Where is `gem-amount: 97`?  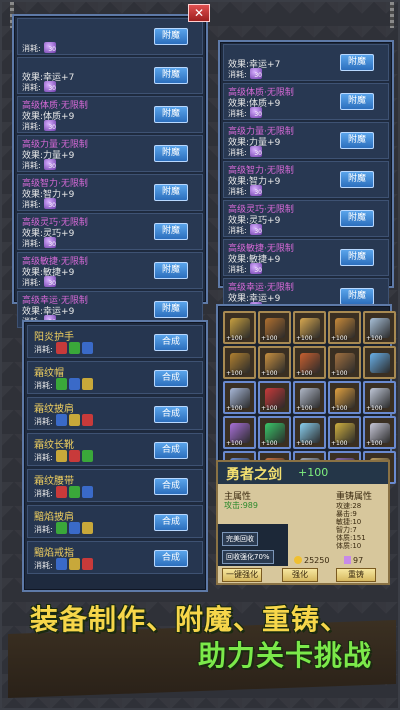
gem-amount: 97 is located at coordinates (358, 560).